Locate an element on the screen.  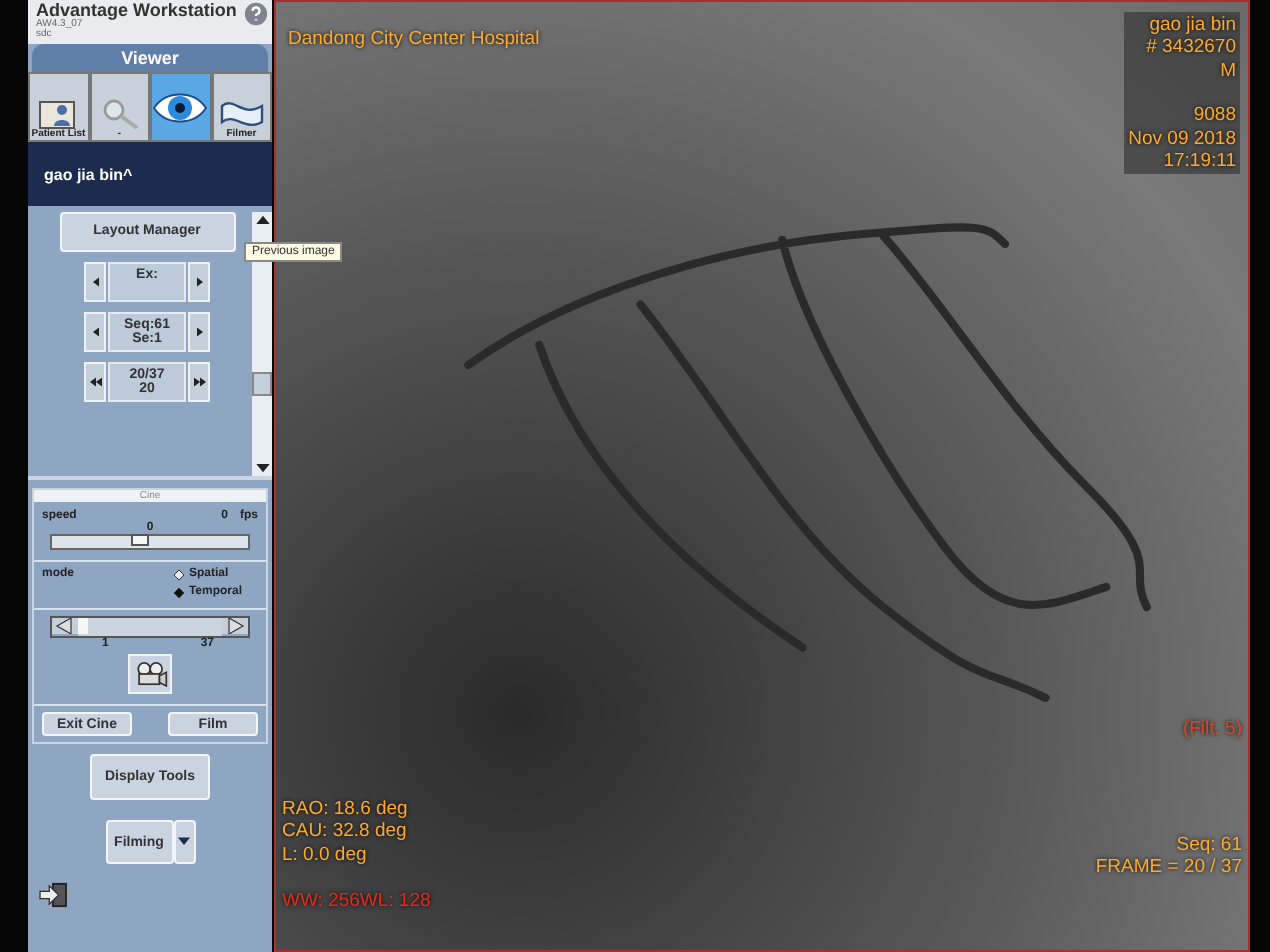
sequence-label: Seq: 61 is located at coordinates (1209, 845).